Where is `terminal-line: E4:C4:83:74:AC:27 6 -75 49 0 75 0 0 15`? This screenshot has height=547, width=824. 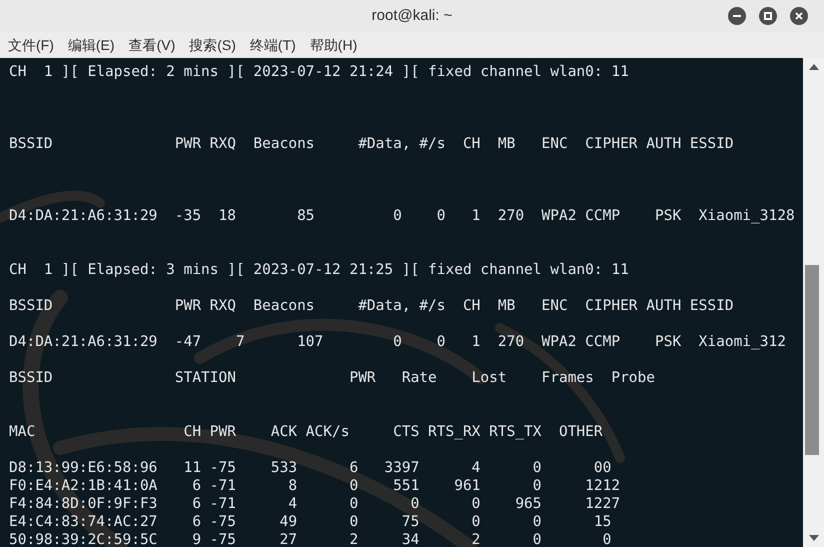
terminal-line: E4:C4:83:74:AC:27 6 -75 49 0 75 0 0 15 is located at coordinates (310, 522).